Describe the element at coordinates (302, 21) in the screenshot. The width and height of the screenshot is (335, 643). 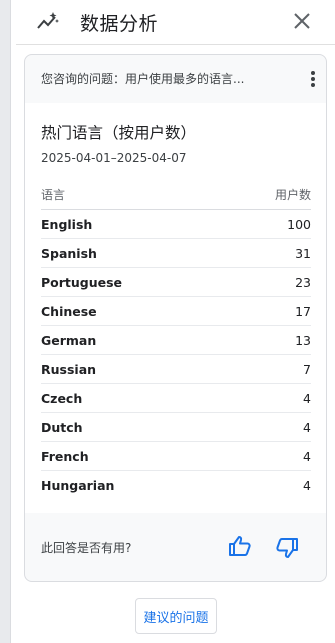
I see `close-icon` at that location.